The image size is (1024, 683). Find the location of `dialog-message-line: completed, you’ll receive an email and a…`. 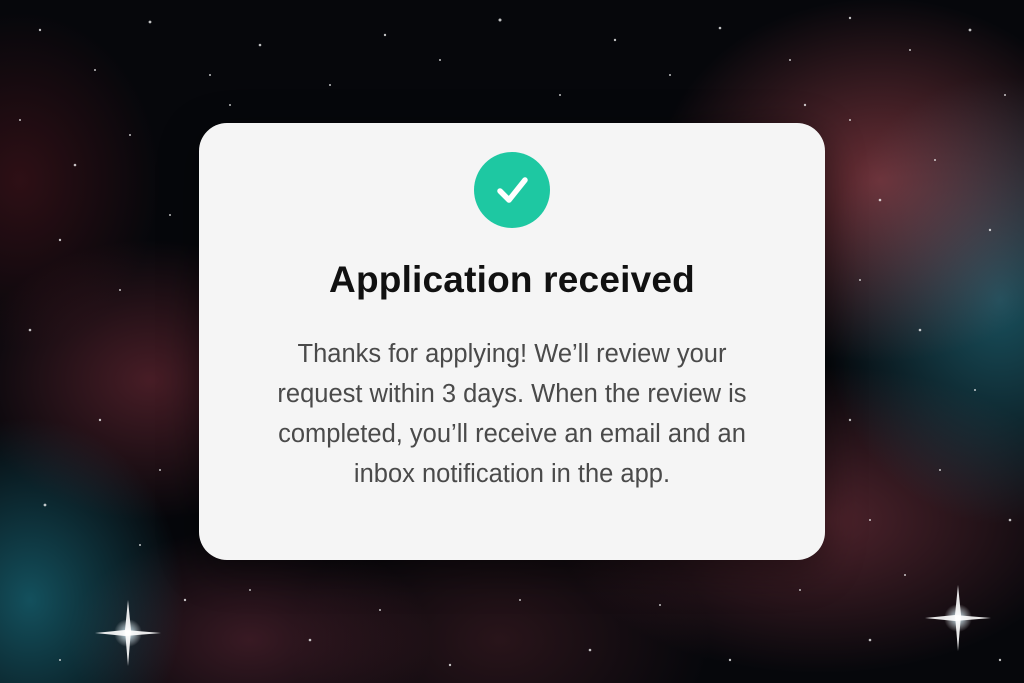

dialog-message-line: completed, you’ll receive an email and a… is located at coordinates (512, 434).